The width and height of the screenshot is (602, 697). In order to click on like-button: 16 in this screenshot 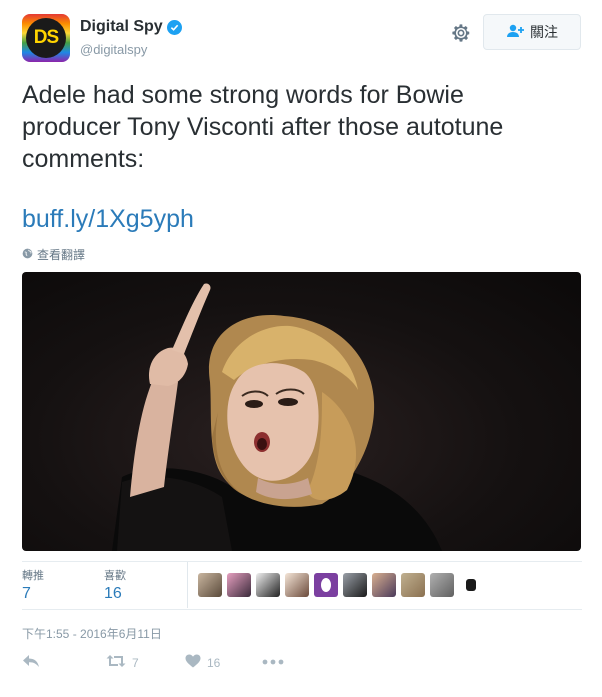, I will do `click(202, 662)`.